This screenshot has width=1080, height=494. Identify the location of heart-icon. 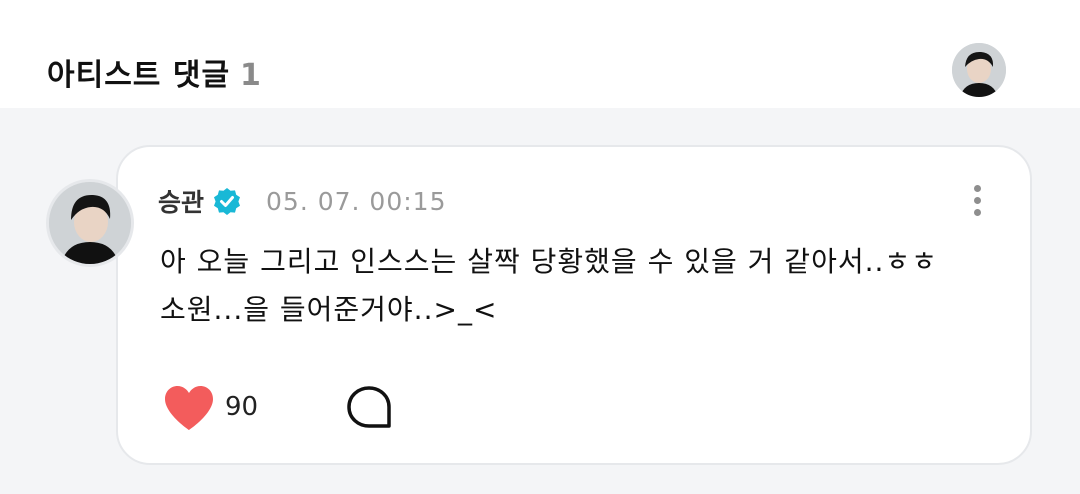
(189, 408).